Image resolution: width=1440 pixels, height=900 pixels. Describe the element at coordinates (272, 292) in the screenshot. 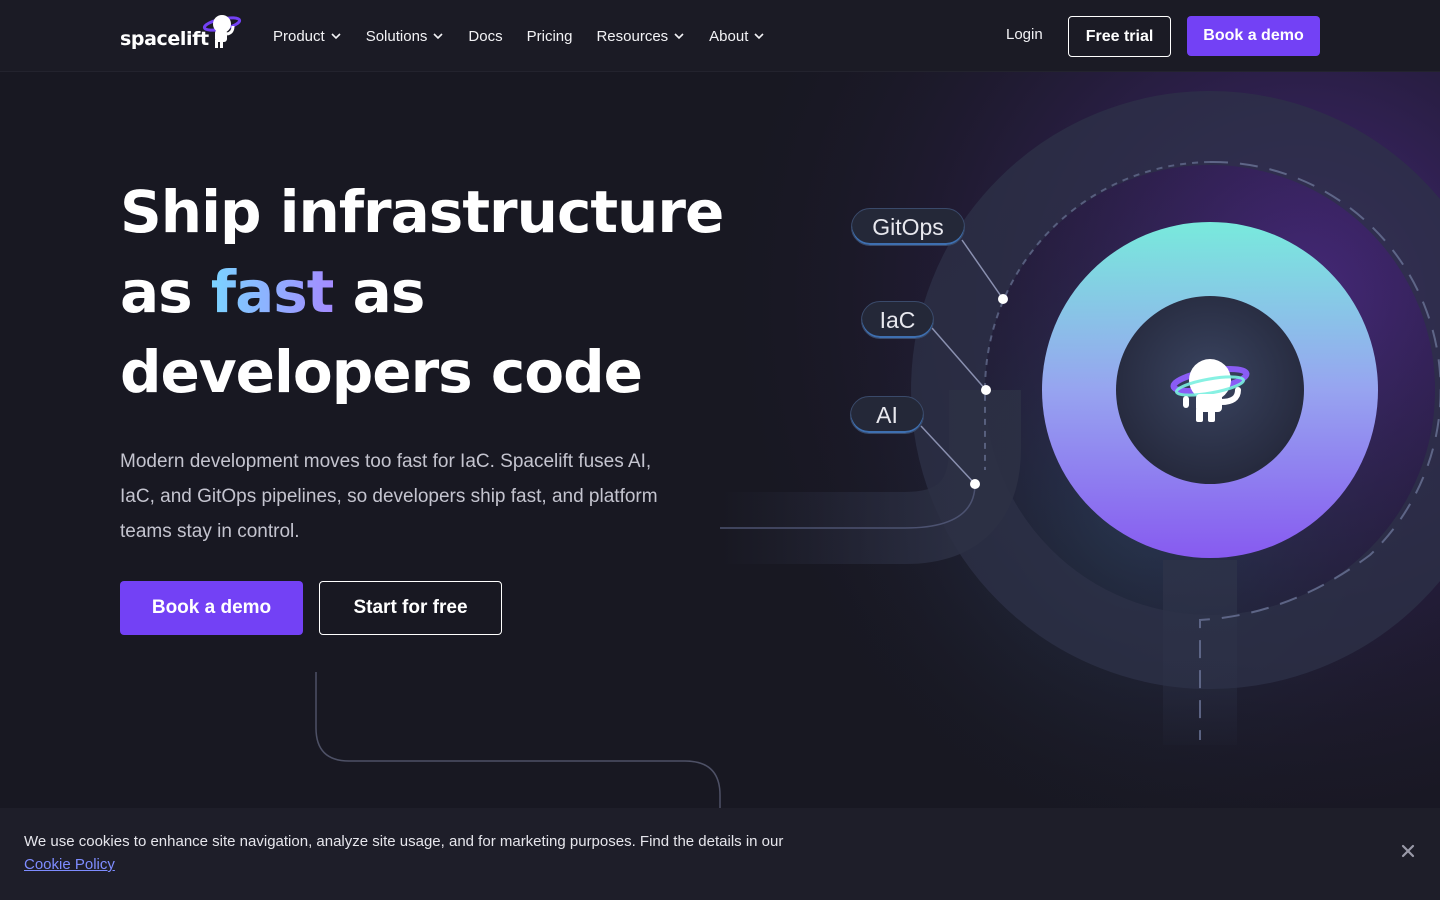

I see `hero-title-fast: fast` at that location.